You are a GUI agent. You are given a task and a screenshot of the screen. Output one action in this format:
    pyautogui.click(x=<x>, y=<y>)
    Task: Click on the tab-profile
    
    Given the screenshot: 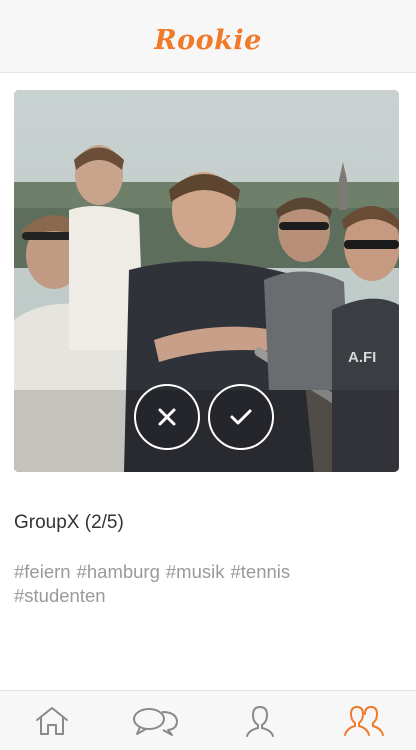 What is the action you would take?
    pyautogui.click(x=260, y=720)
    